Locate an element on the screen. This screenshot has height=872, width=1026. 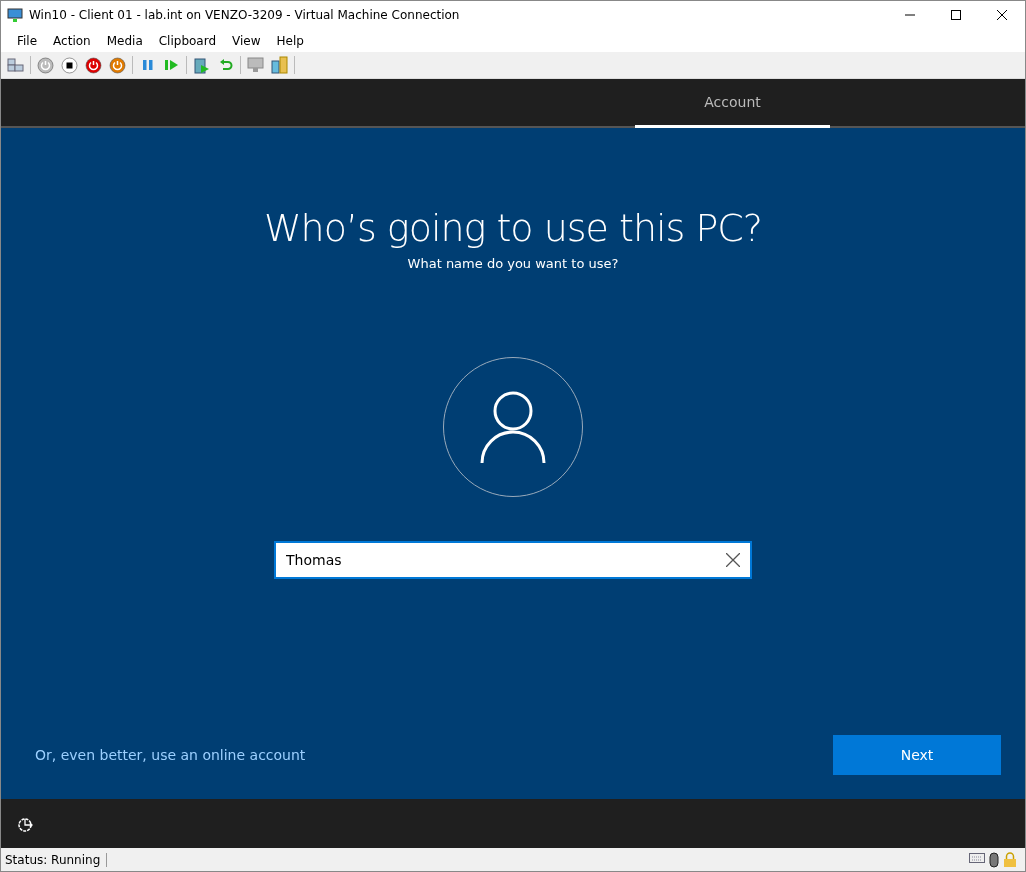
online-account-link: Or, even better, use an online account is located at coordinates (170, 755).